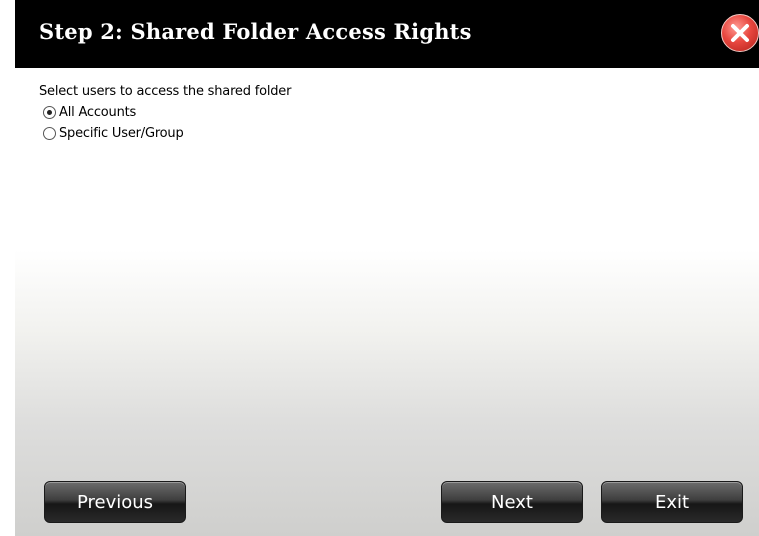 This screenshot has height=536, width=759. What do you see at coordinates (512, 502) in the screenshot?
I see `next-button: Next` at bounding box center [512, 502].